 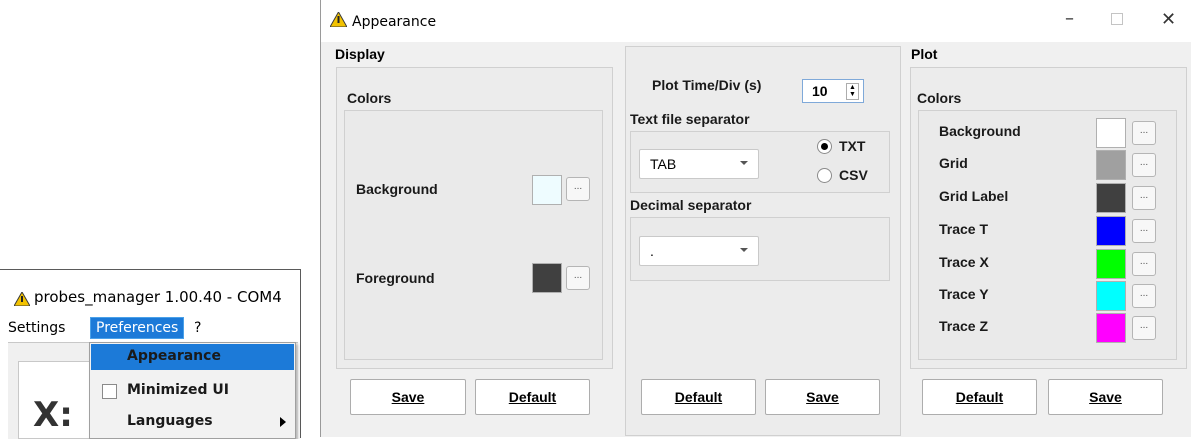 I want to click on menu-item-label: Appearance, so click(x=174, y=356).